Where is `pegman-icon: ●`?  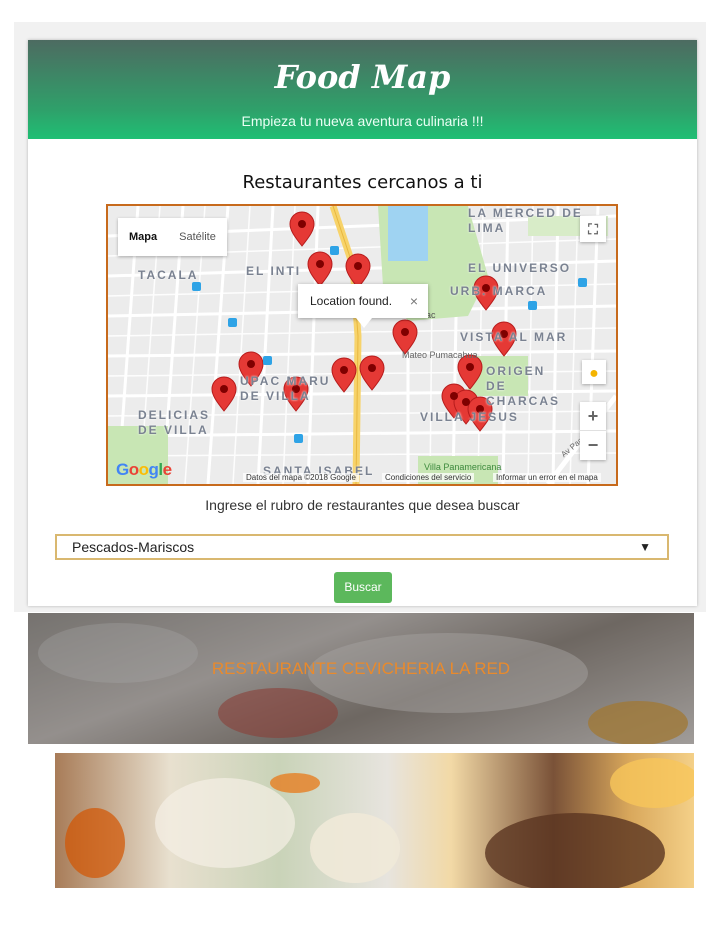 pegman-icon: ● is located at coordinates (594, 373).